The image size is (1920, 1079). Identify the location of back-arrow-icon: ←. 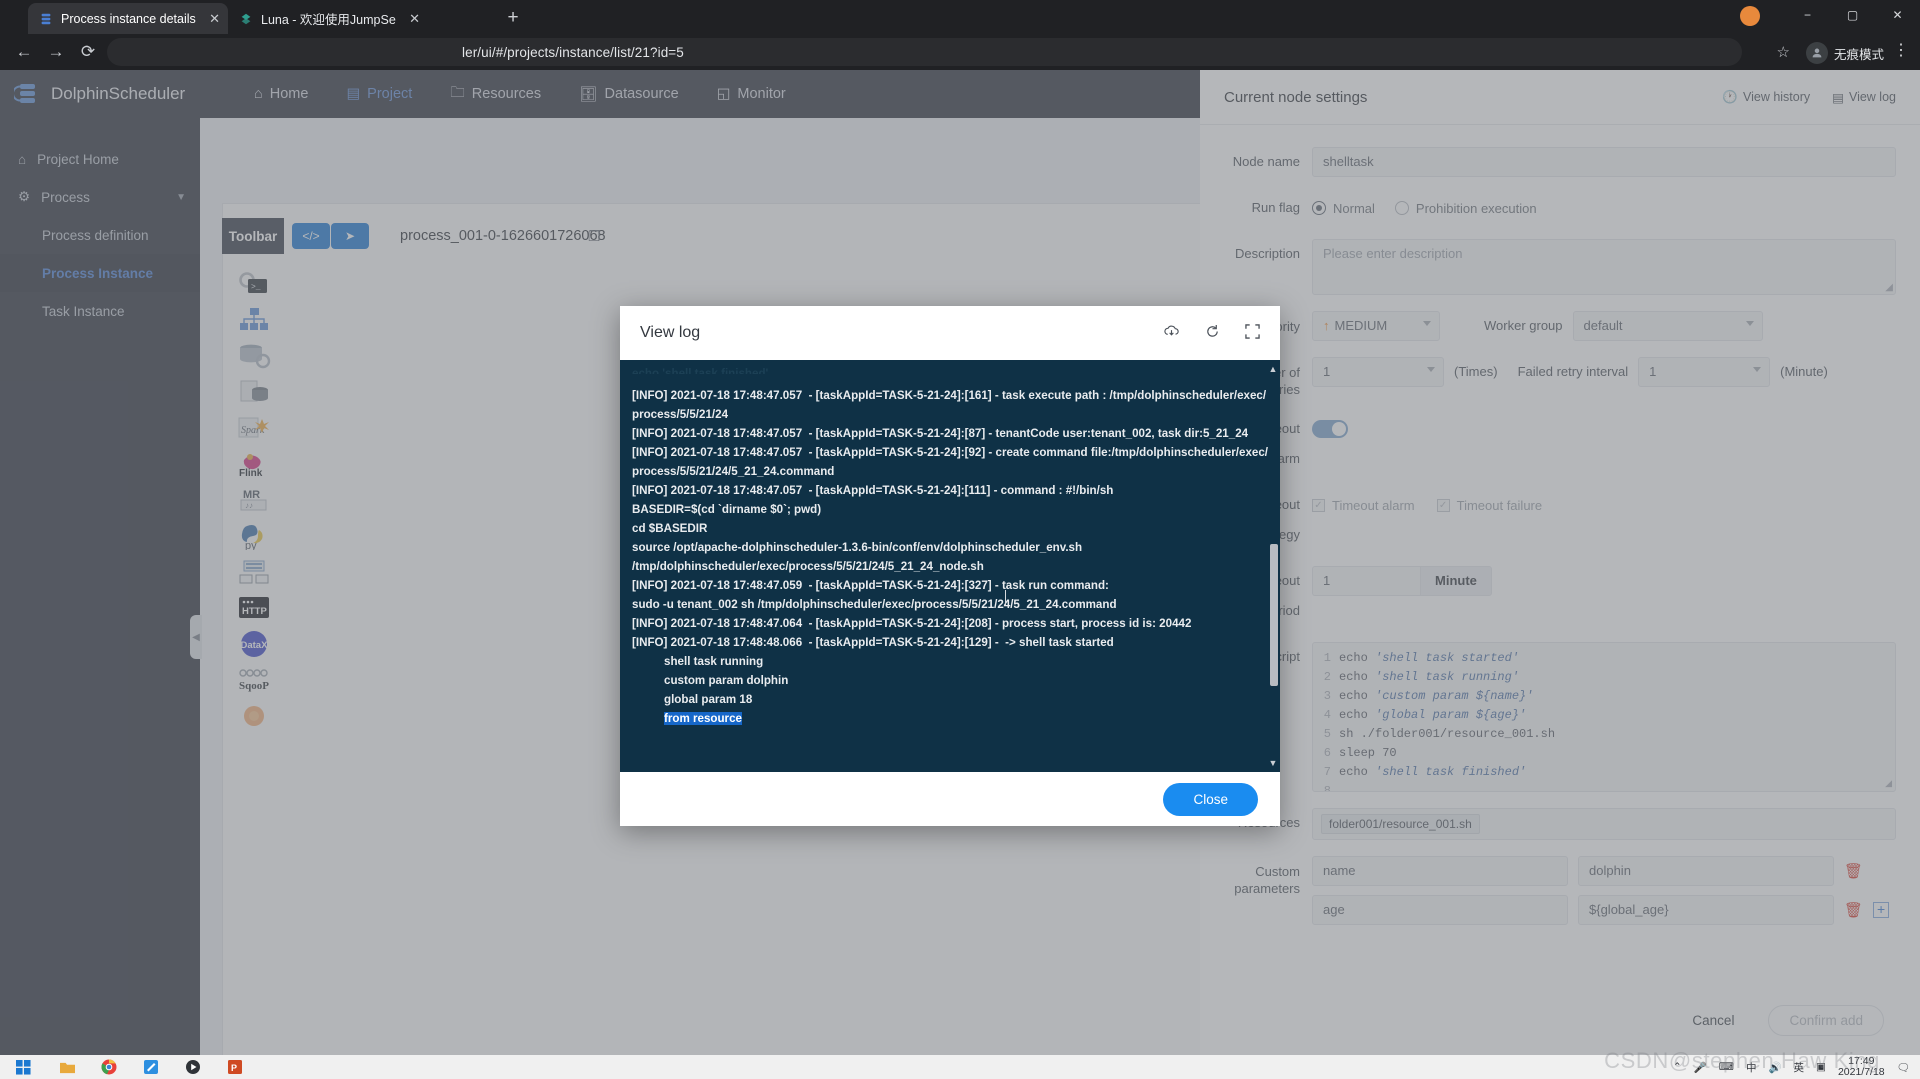
(24, 52).